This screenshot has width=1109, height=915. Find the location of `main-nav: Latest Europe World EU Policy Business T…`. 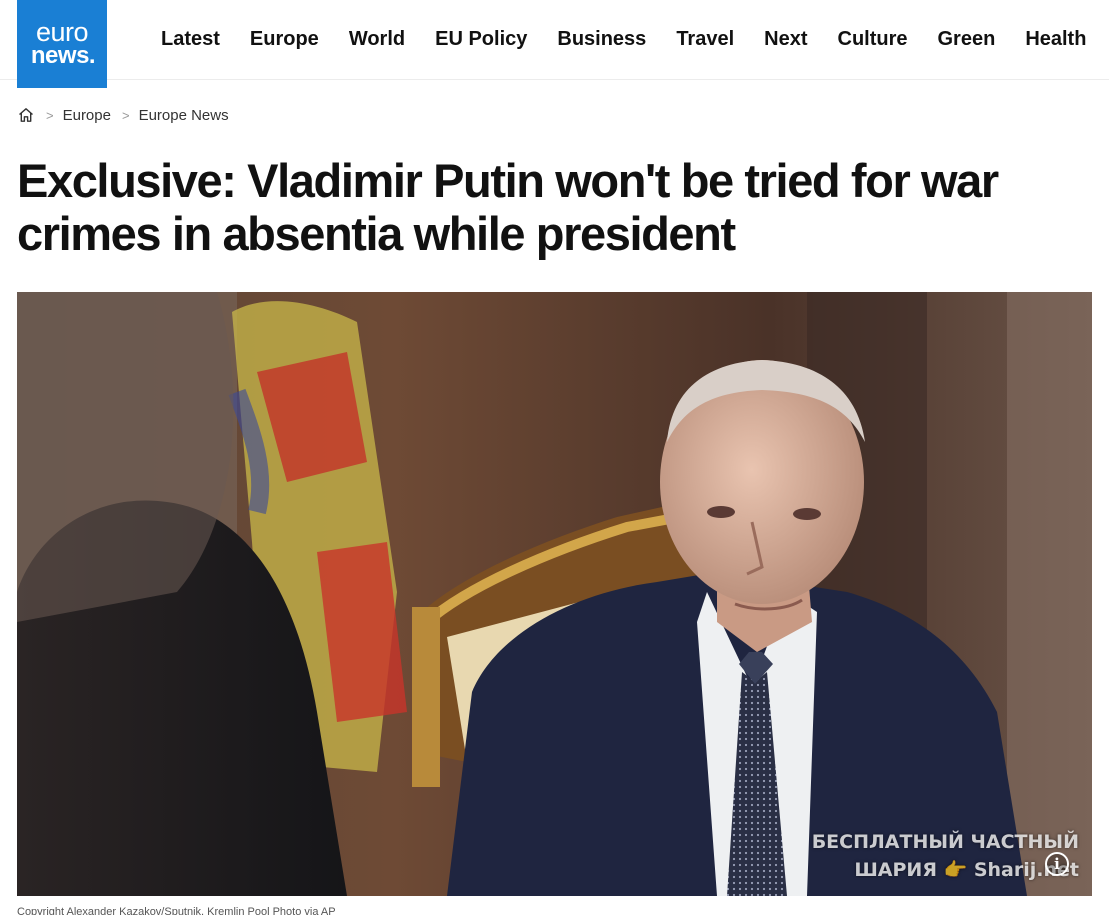

main-nav: Latest Europe World EU Policy Business T… is located at coordinates (623, 39).